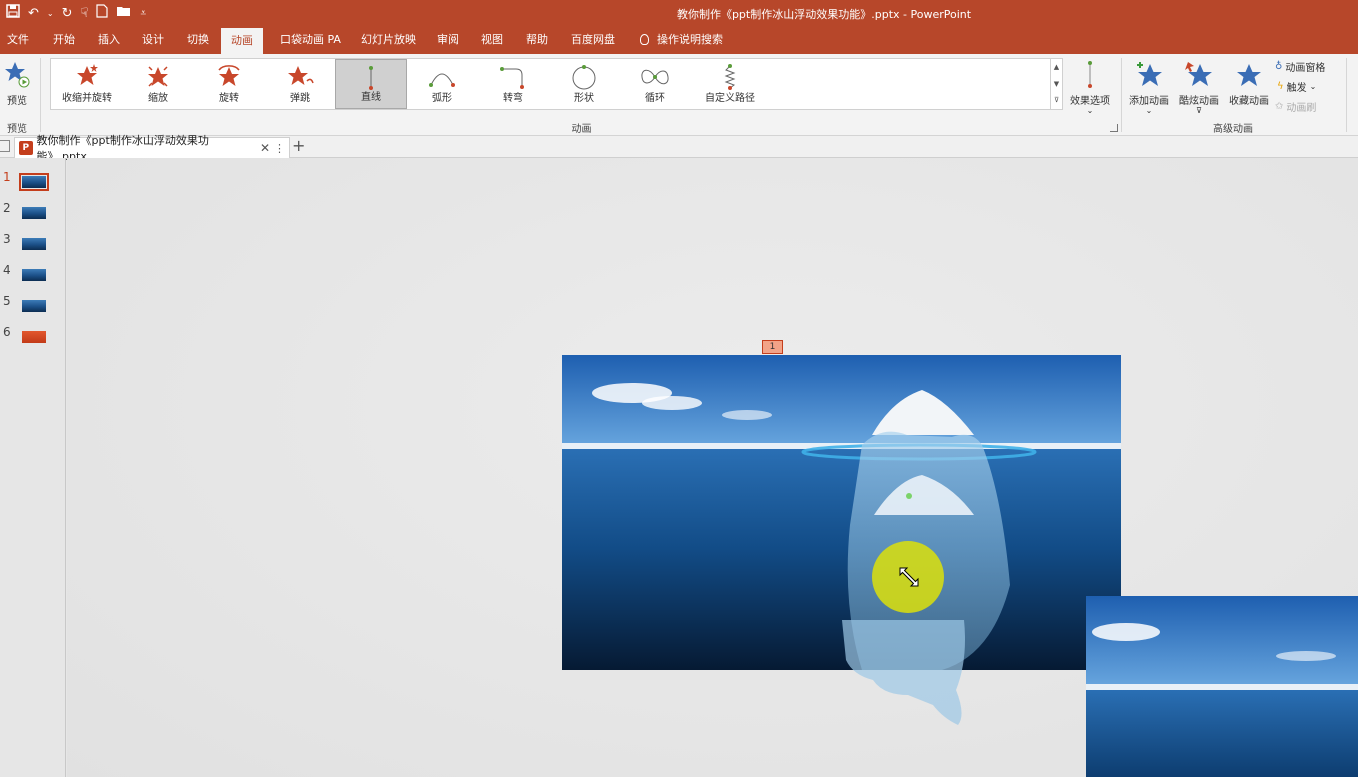 The width and height of the screenshot is (1358, 777). What do you see at coordinates (730, 77) in the screenshot?
I see `custom-path-icon` at bounding box center [730, 77].